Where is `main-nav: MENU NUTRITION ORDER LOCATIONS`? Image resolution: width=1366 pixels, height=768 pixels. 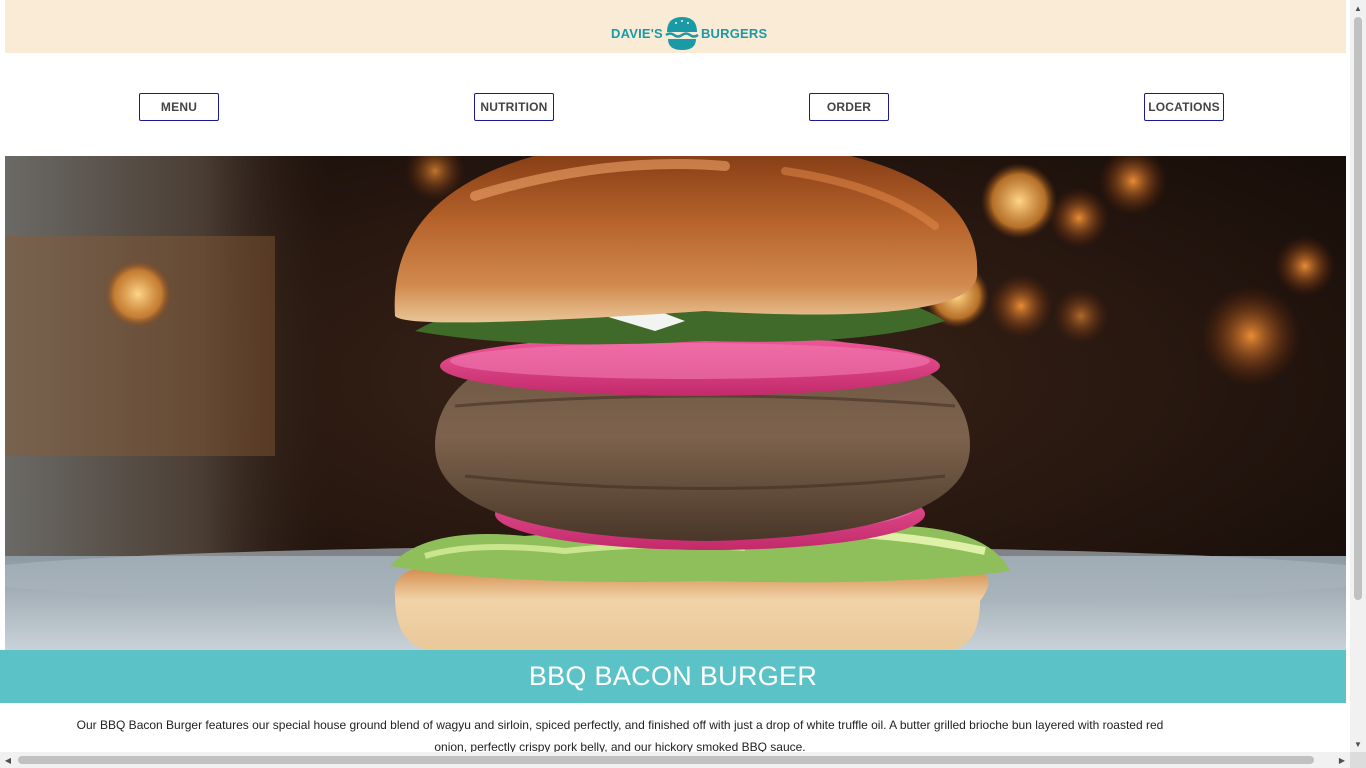 main-nav: MENU NUTRITION ORDER LOCATIONS is located at coordinates (675, 104).